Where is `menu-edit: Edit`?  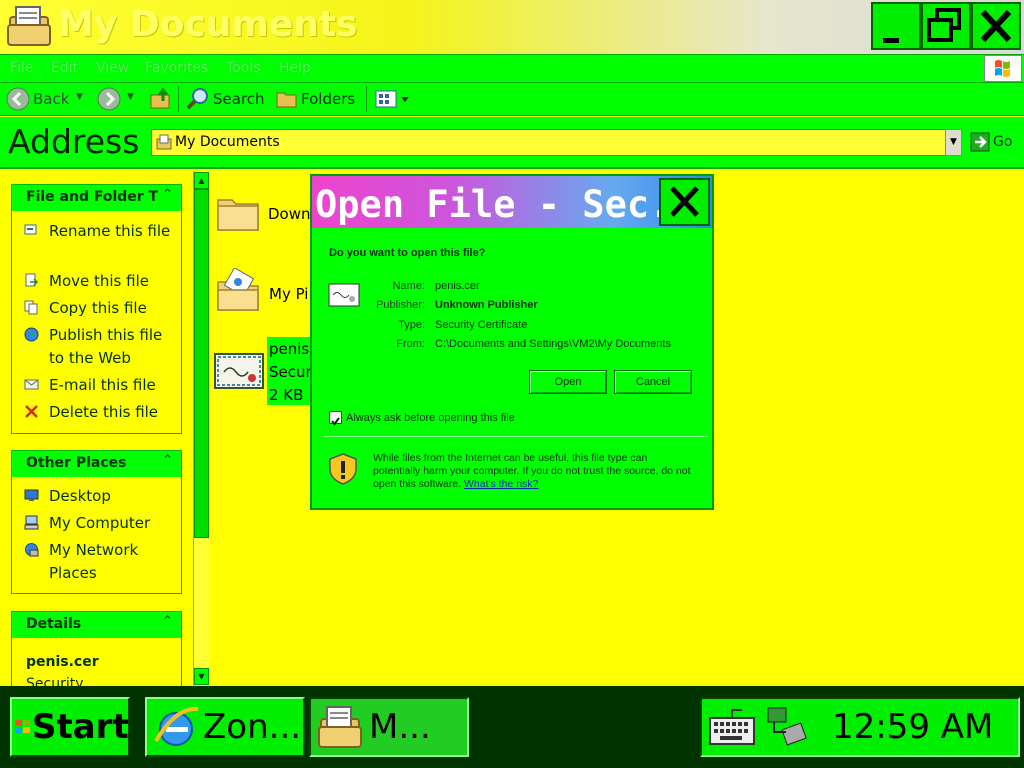
menu-edit: Edit is located at coordinates (64, 68).